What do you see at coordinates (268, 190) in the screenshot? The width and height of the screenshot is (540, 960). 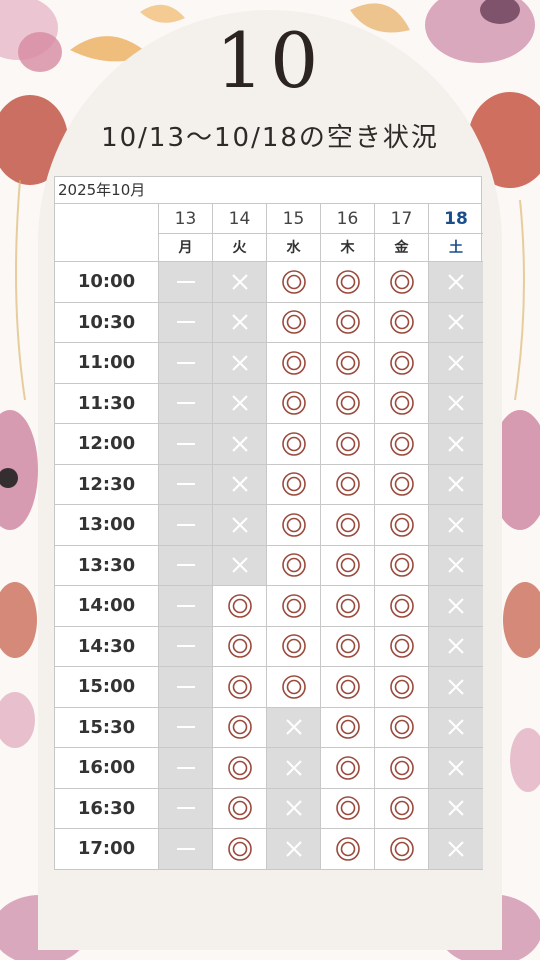 I see `table-caption: 2025年10月` at bounding box center [268, 190].